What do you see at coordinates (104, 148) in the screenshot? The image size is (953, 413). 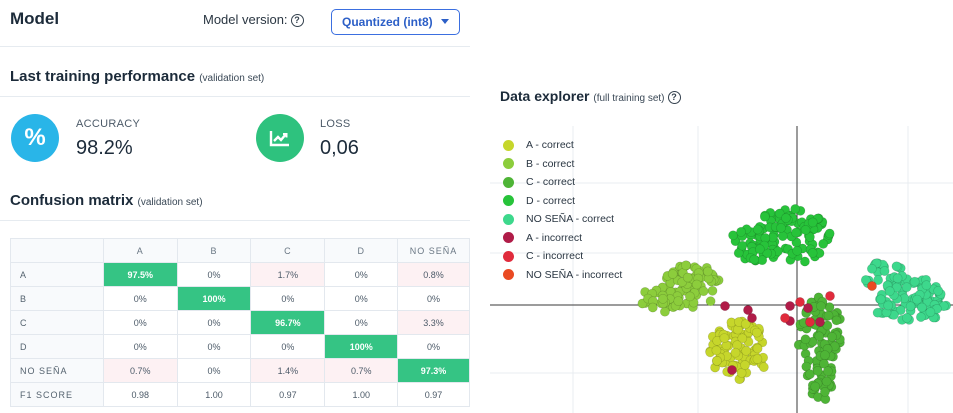 I see `accuracy-value: 98.2%` at bounding box center [104, 148].